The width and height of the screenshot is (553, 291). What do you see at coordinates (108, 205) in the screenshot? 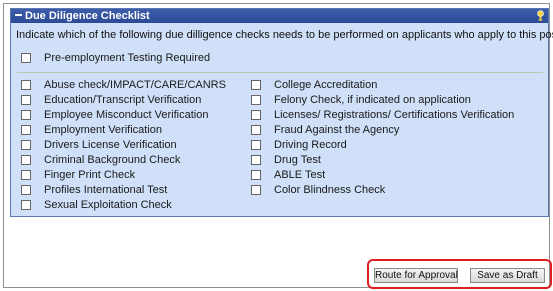
I see `left-checkbox-label: Sexual Exploitation Check` at bounding box center [108, 205].